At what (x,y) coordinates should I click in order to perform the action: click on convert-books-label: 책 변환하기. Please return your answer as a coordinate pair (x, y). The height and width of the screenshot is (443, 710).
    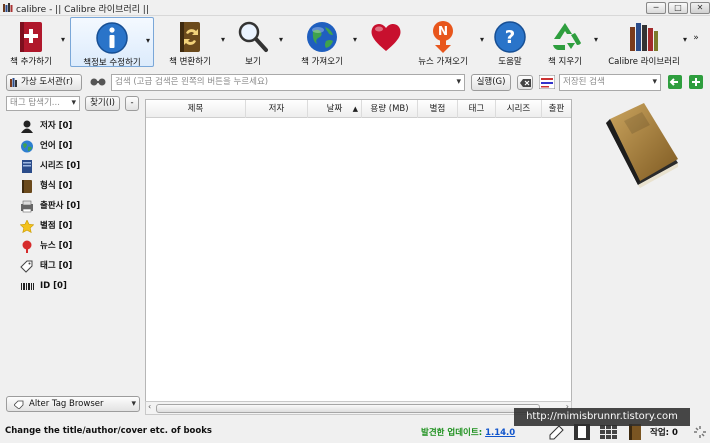
    Looking at the image, I should click on (190, 62).